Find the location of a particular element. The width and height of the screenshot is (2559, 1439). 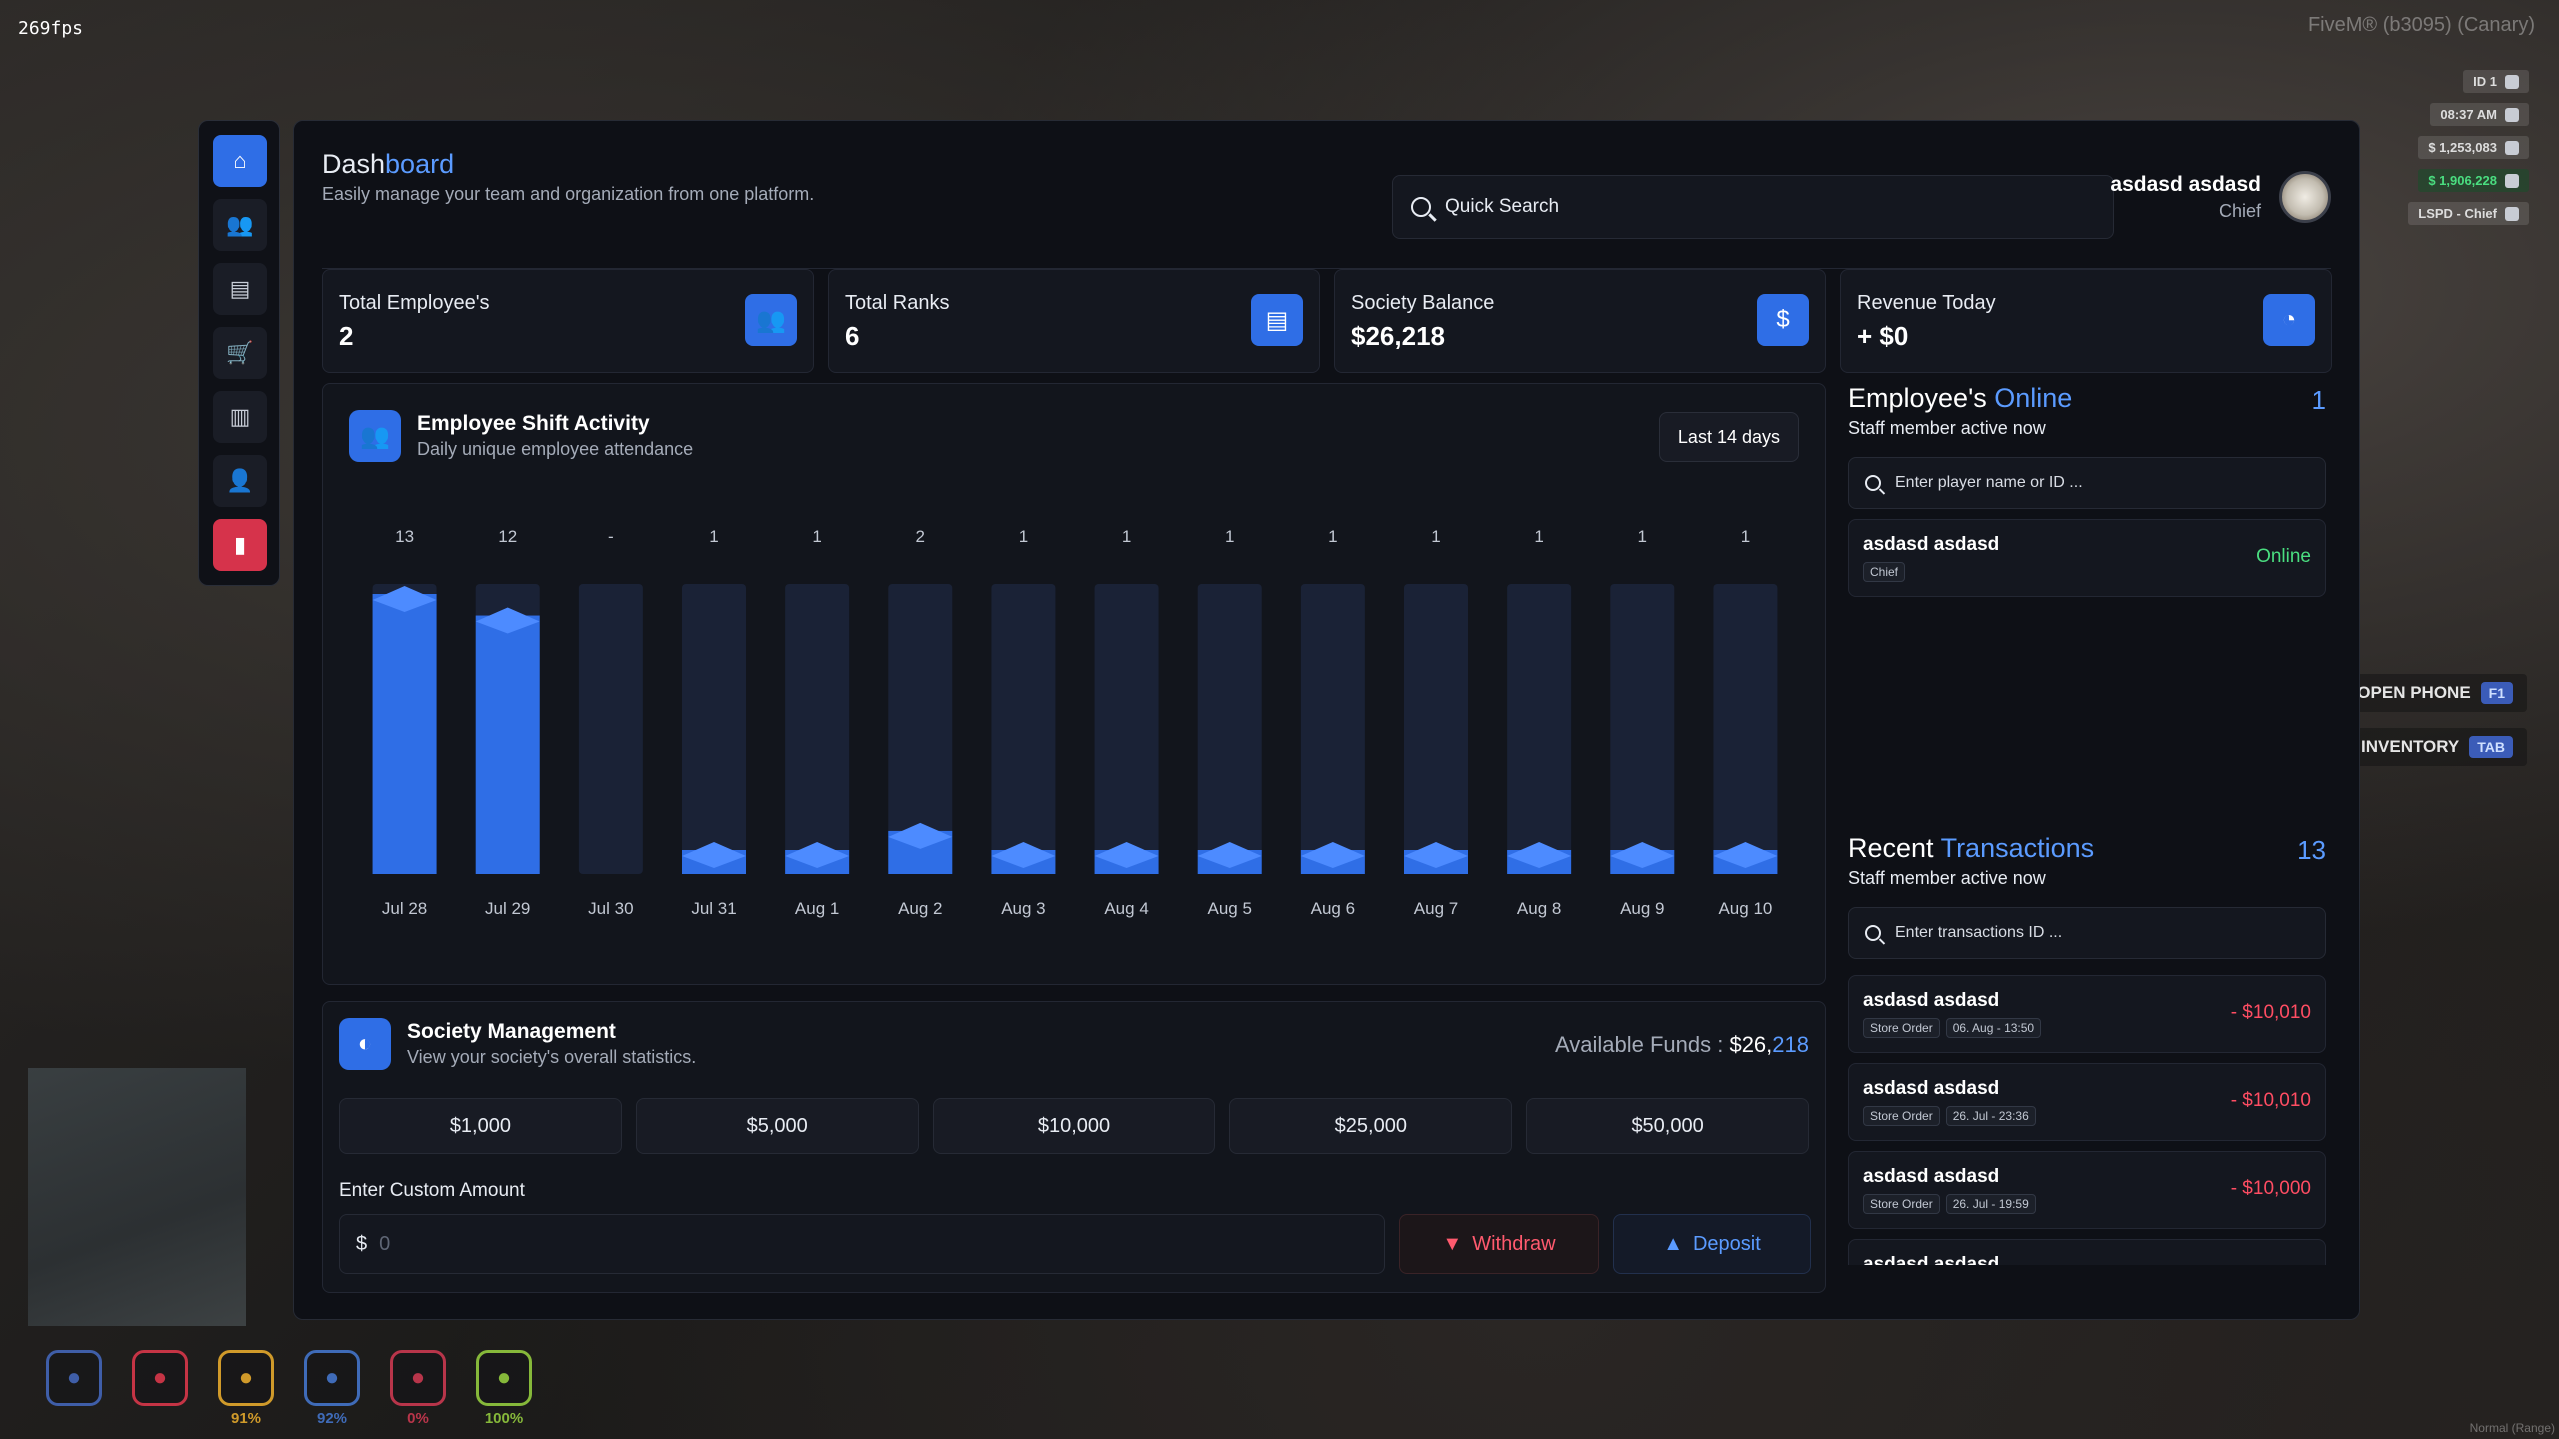

range-select-button: Last 14 days is located at coordinates (1728, 437).